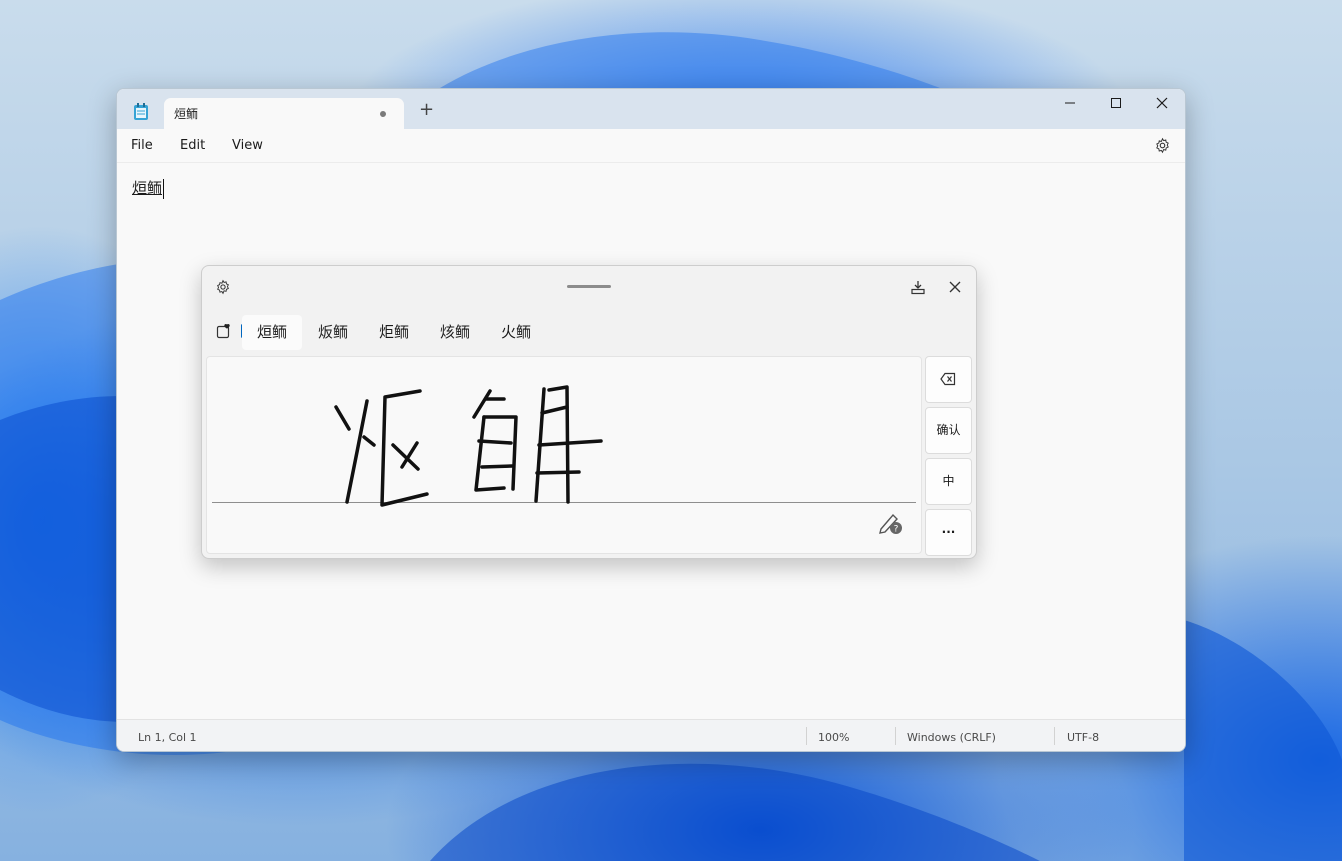  What do you see at coordinates (651, 735) in the screenshot?
I see `status-bar: Ln 1, Col 1 100% Windows (CRLF) UTF-8` at bounding box center [651, 735].